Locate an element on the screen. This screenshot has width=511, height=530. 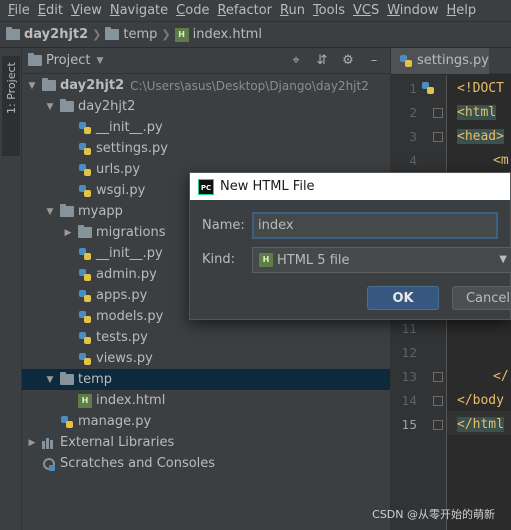
tree-item-label: temp is located at coordinates (95, 379).